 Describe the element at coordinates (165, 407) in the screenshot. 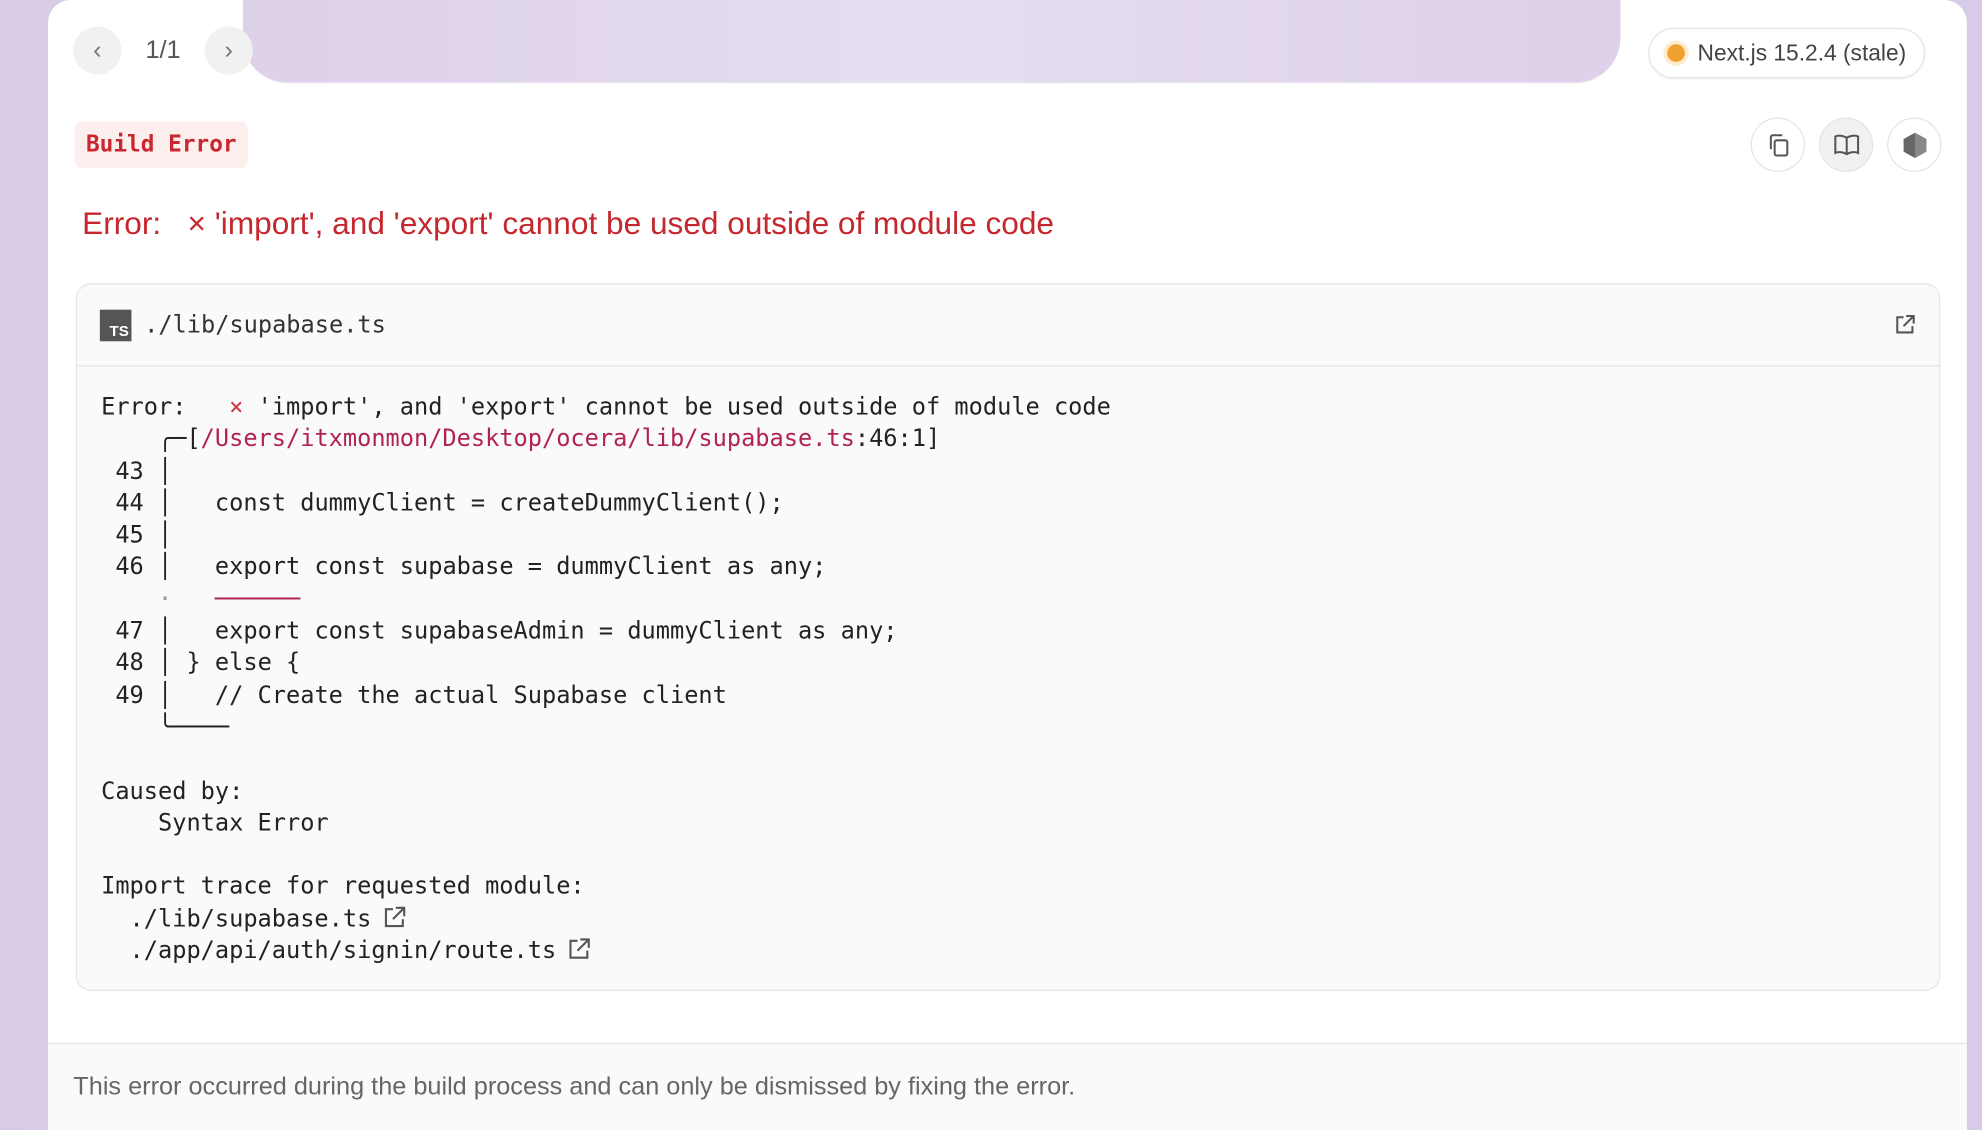

I see `error-prefix: Error:` at that location.